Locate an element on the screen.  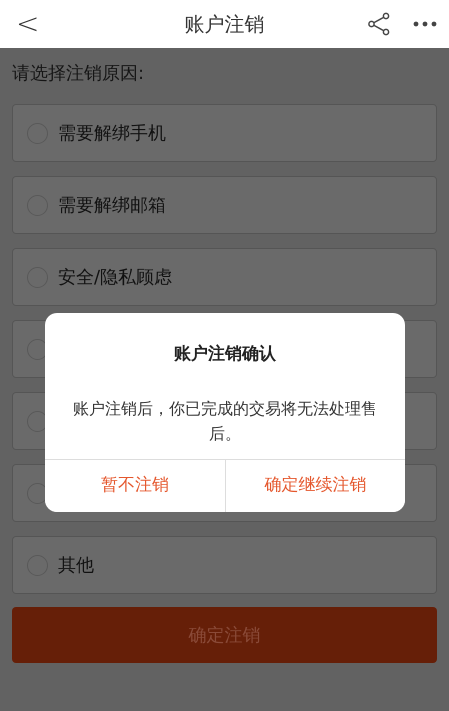
option-label: 需要解绑手机 is located at coordinates (112, 134).